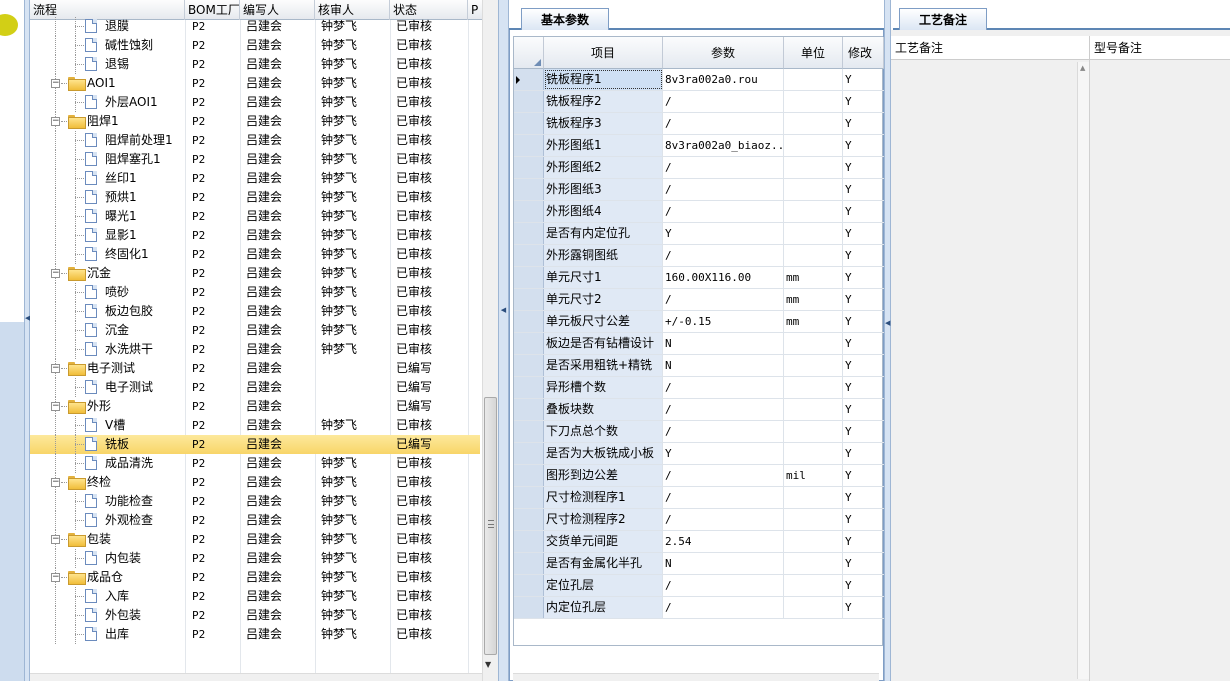 The width and height of the screenshot is (1230, 681). I want to click on tree-row: 曝光1 P2 吕建会 钟梦飞 已审核, so click(255, 216).